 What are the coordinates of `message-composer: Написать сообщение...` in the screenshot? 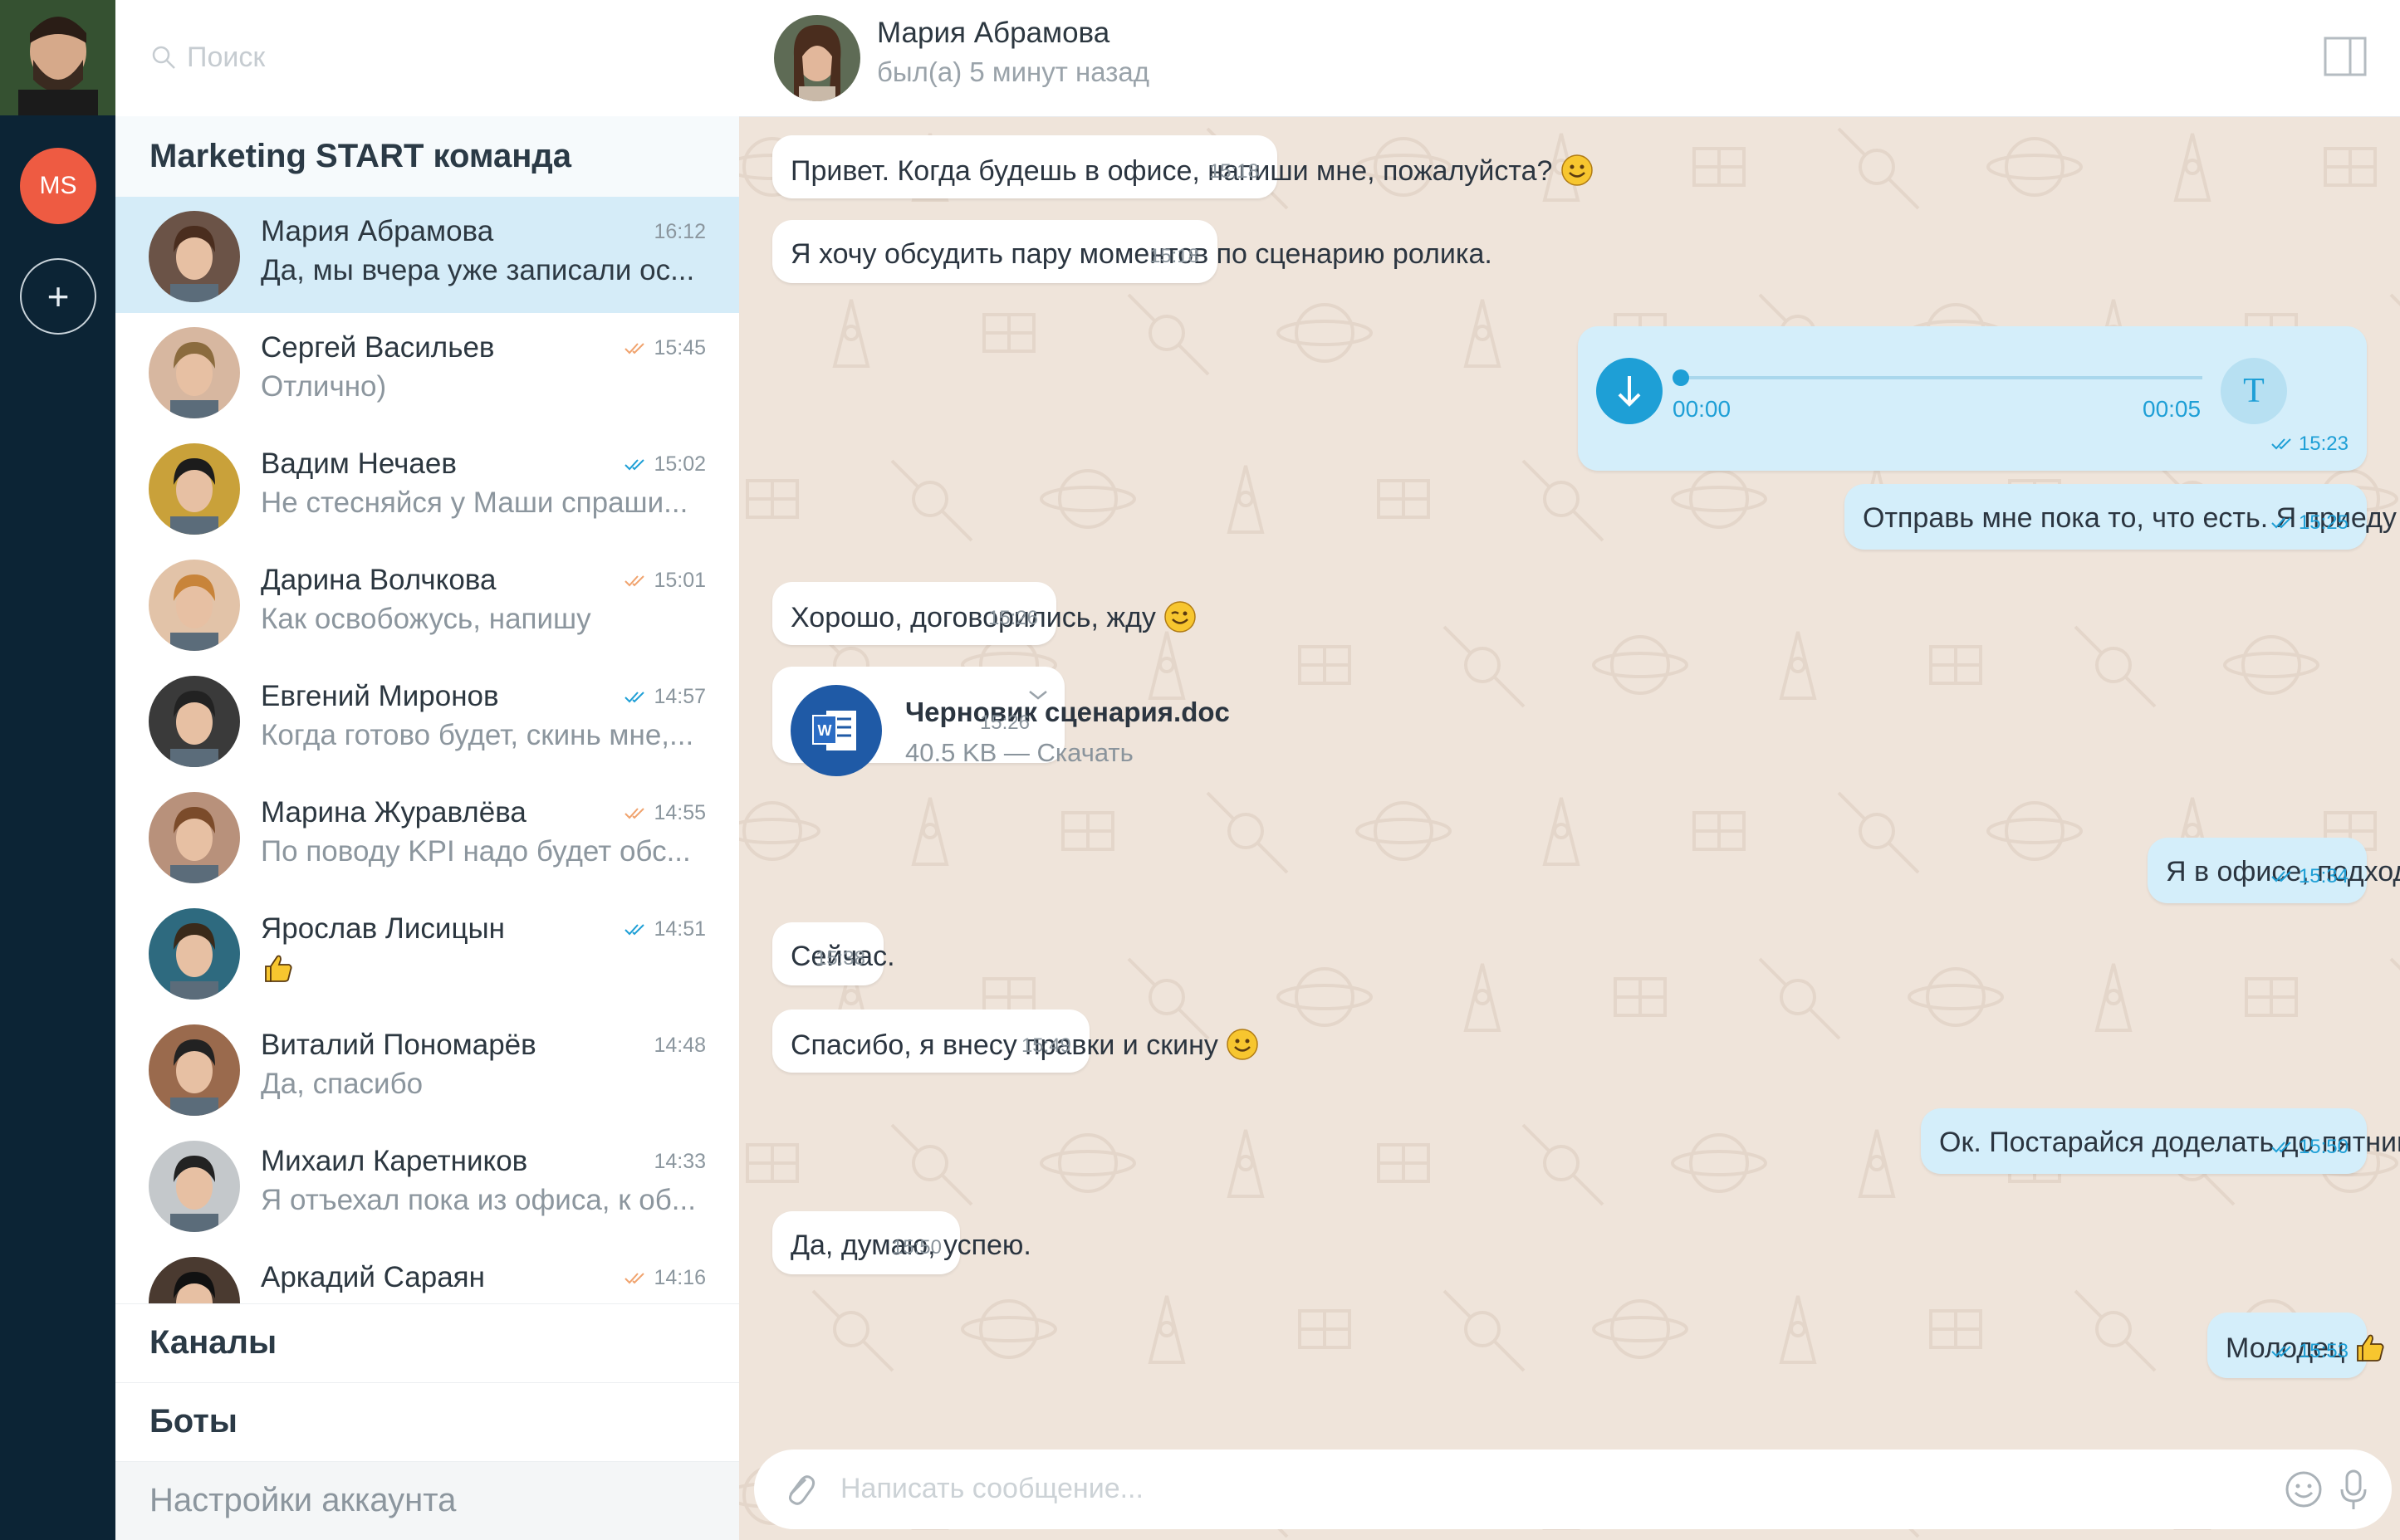 It's located at (1573, 1489).